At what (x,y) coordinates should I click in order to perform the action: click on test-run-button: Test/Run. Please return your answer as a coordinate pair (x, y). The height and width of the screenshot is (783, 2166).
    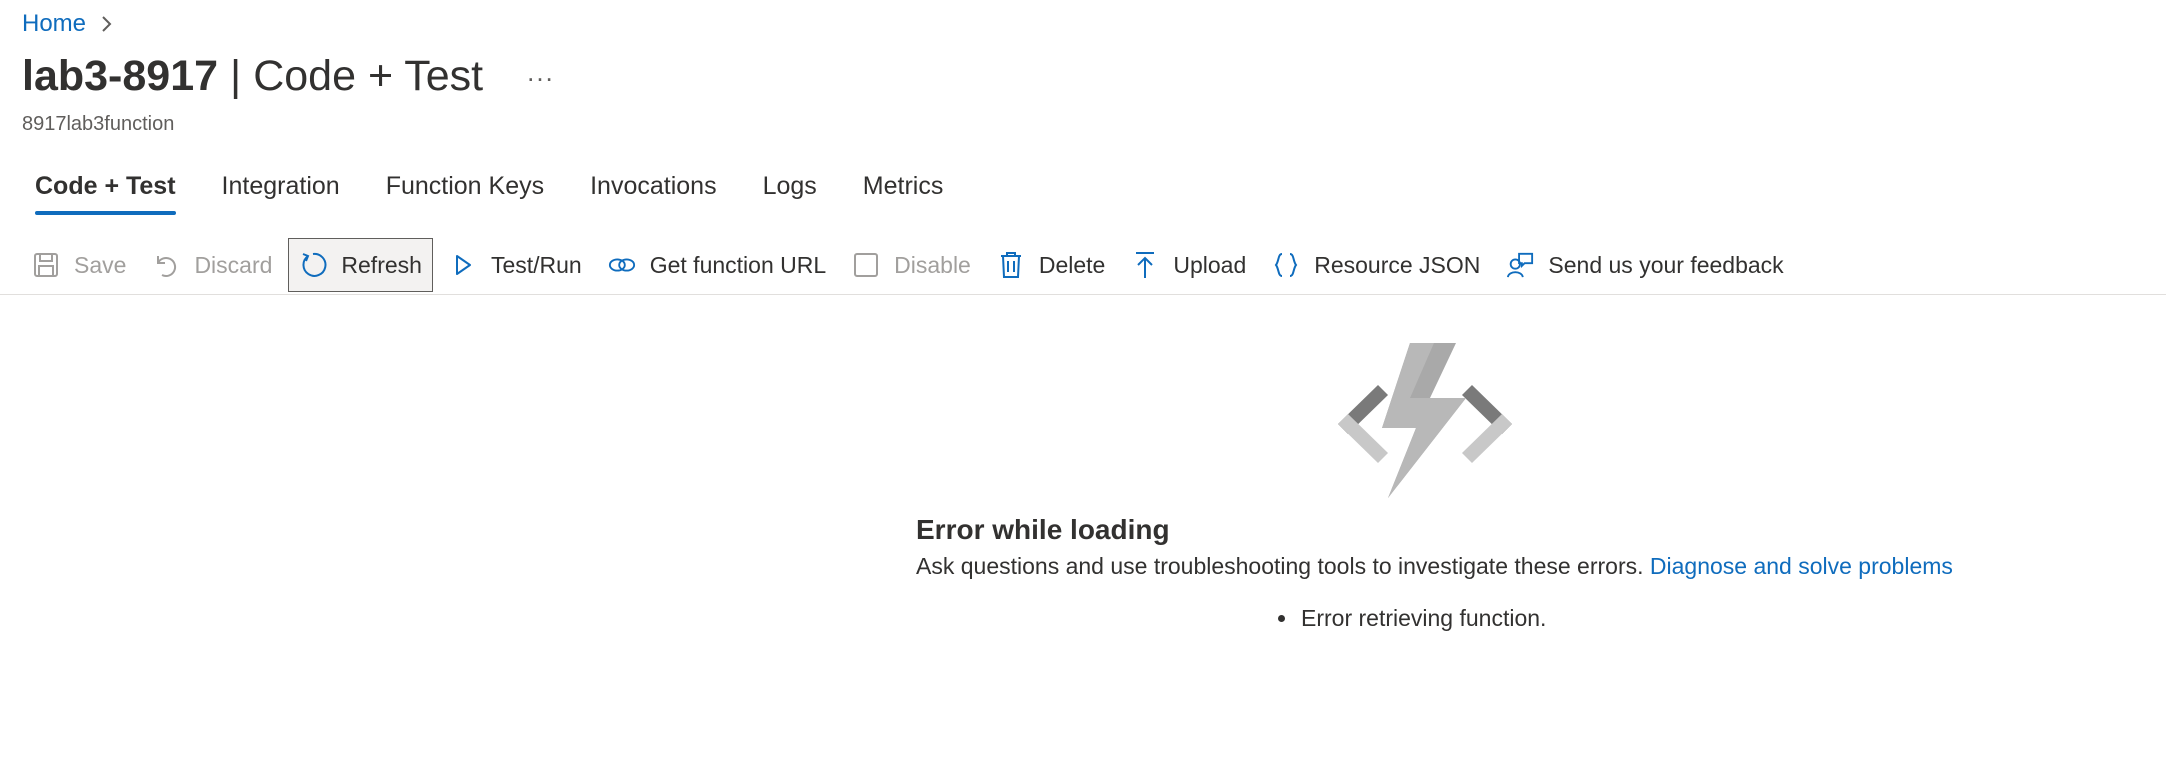
    Looking at the image, I should click on (515, 265).